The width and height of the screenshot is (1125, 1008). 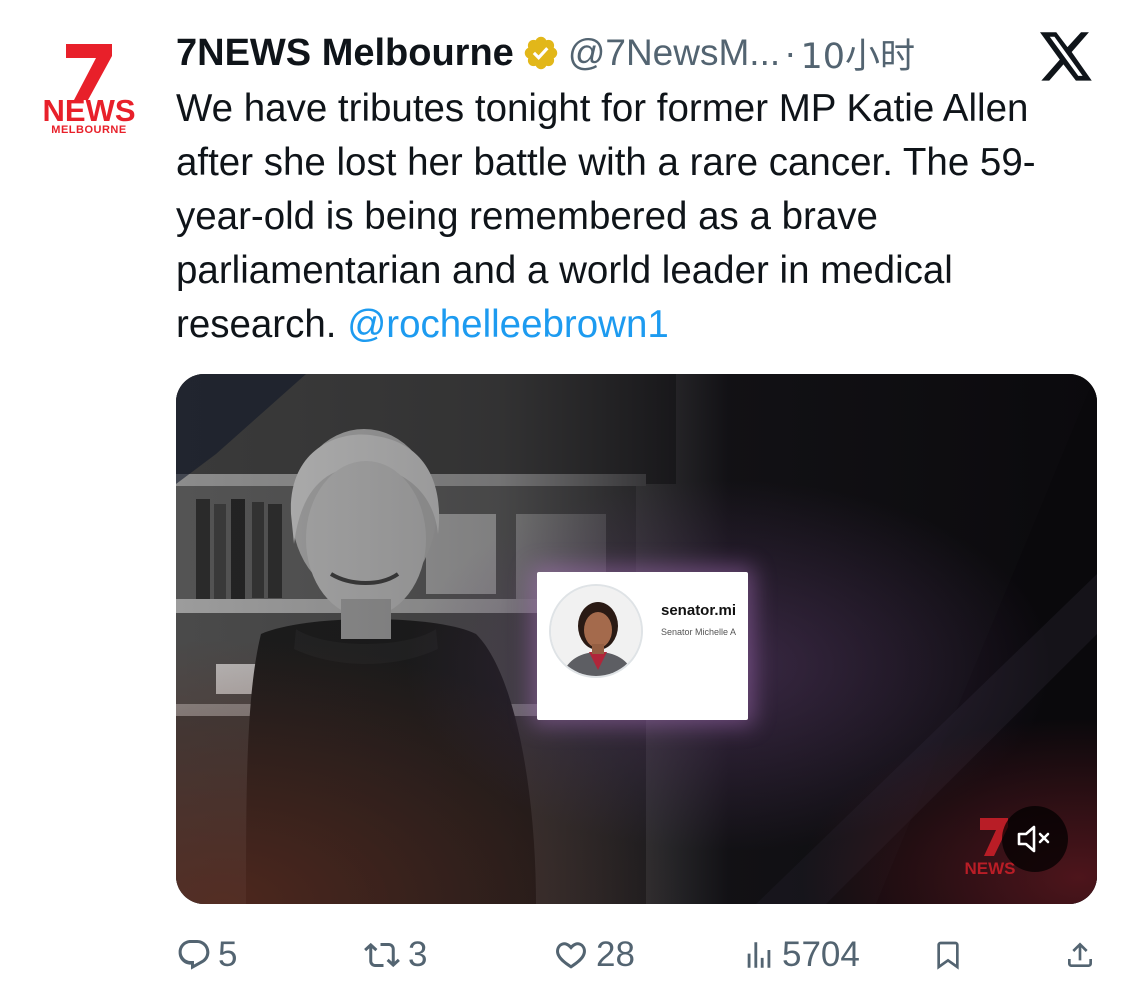 What do you see at coordinates (857, 53) in the screenshot?
I see `post-time: 10小时` at bounding box center [857, 53].